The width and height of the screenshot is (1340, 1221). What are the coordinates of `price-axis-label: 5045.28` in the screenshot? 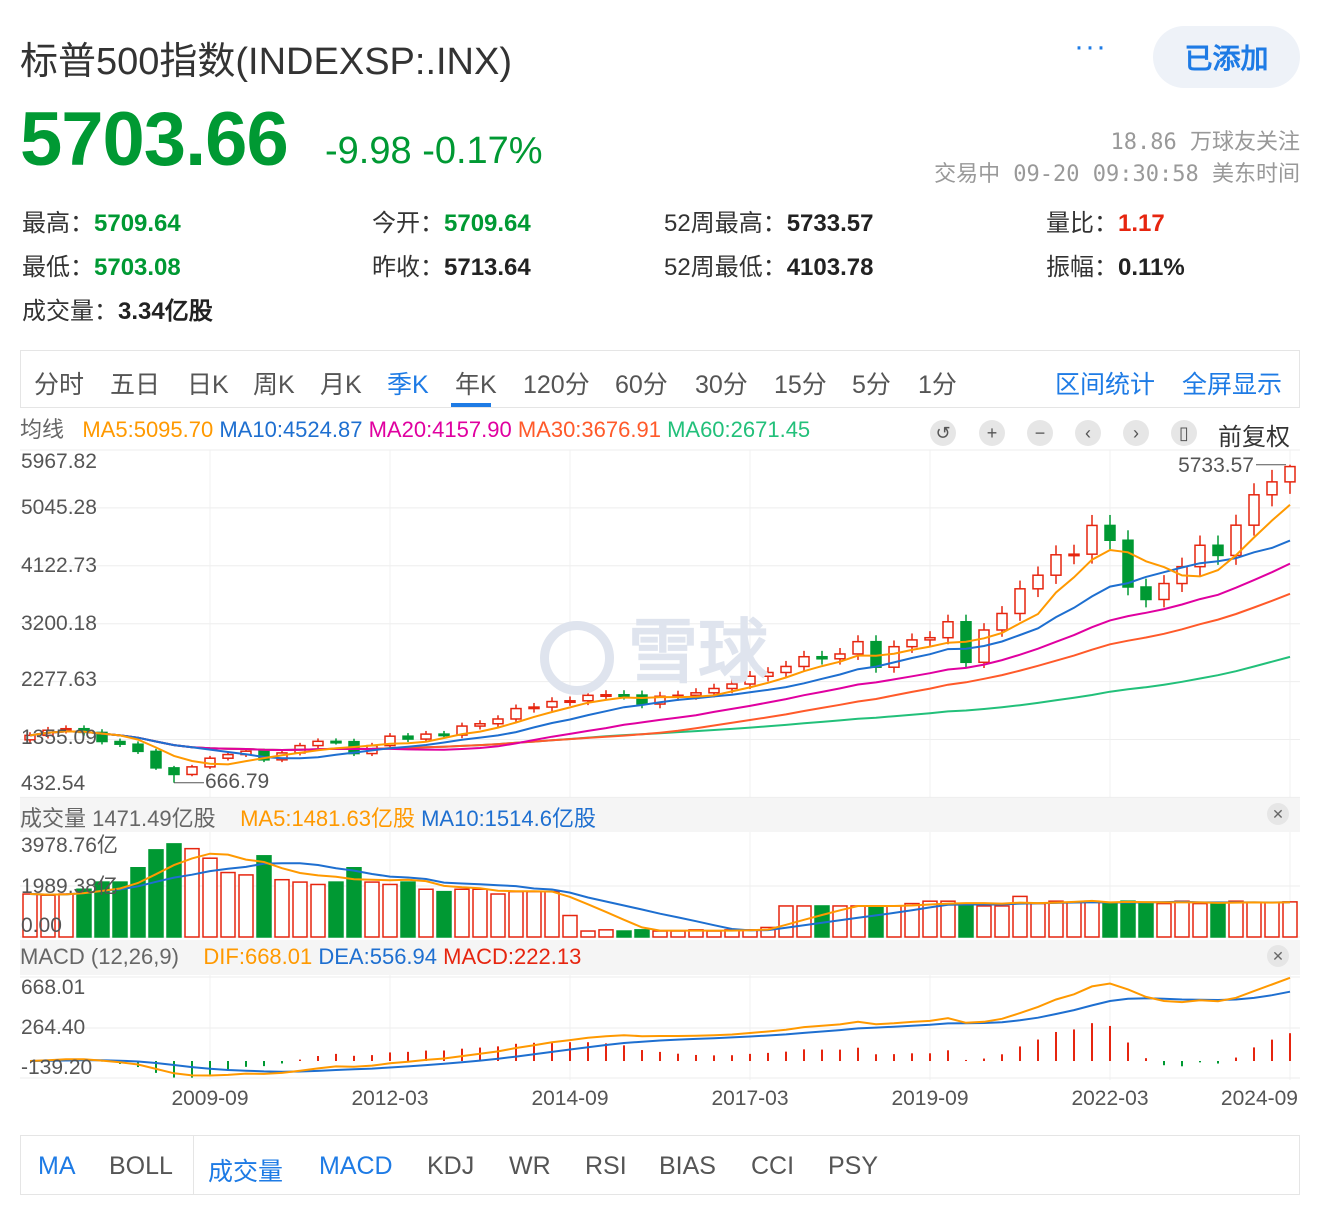 It's located at (59, 507).